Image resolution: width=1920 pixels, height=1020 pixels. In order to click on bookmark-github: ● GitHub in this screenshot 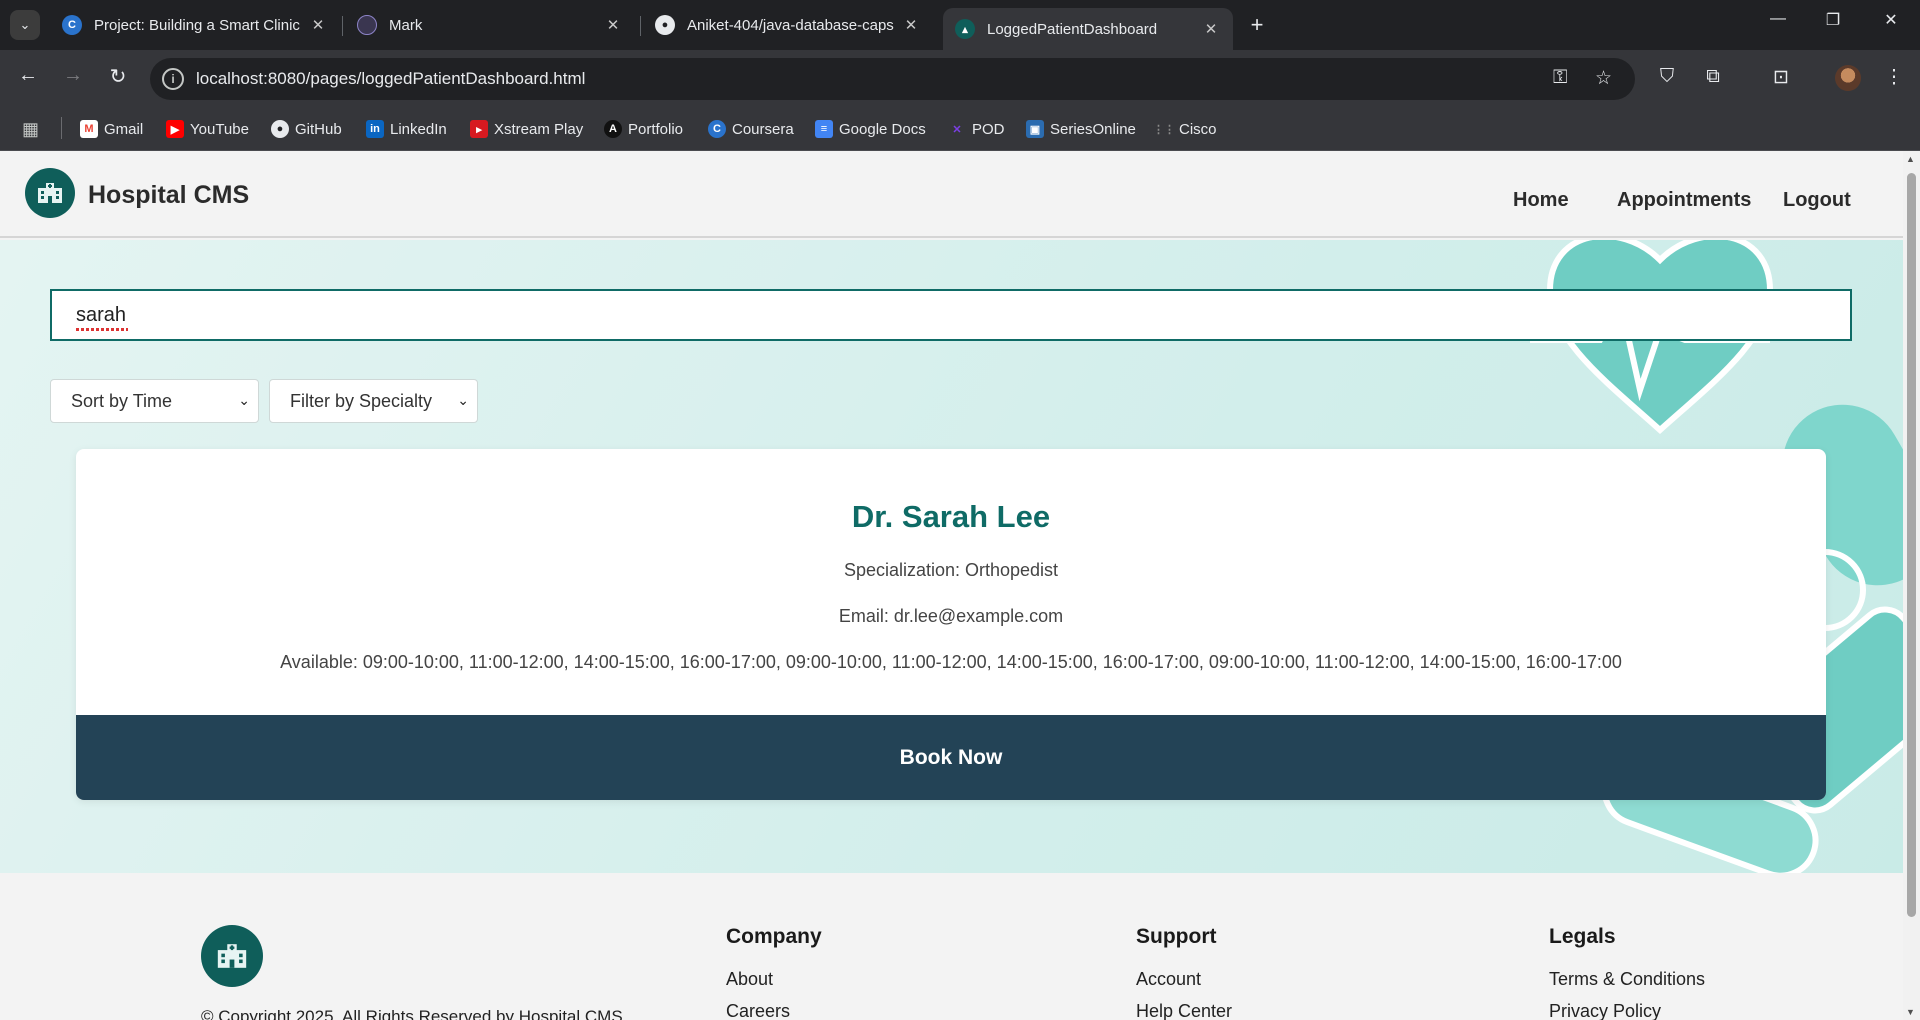, I will do `click(306, 129)`.